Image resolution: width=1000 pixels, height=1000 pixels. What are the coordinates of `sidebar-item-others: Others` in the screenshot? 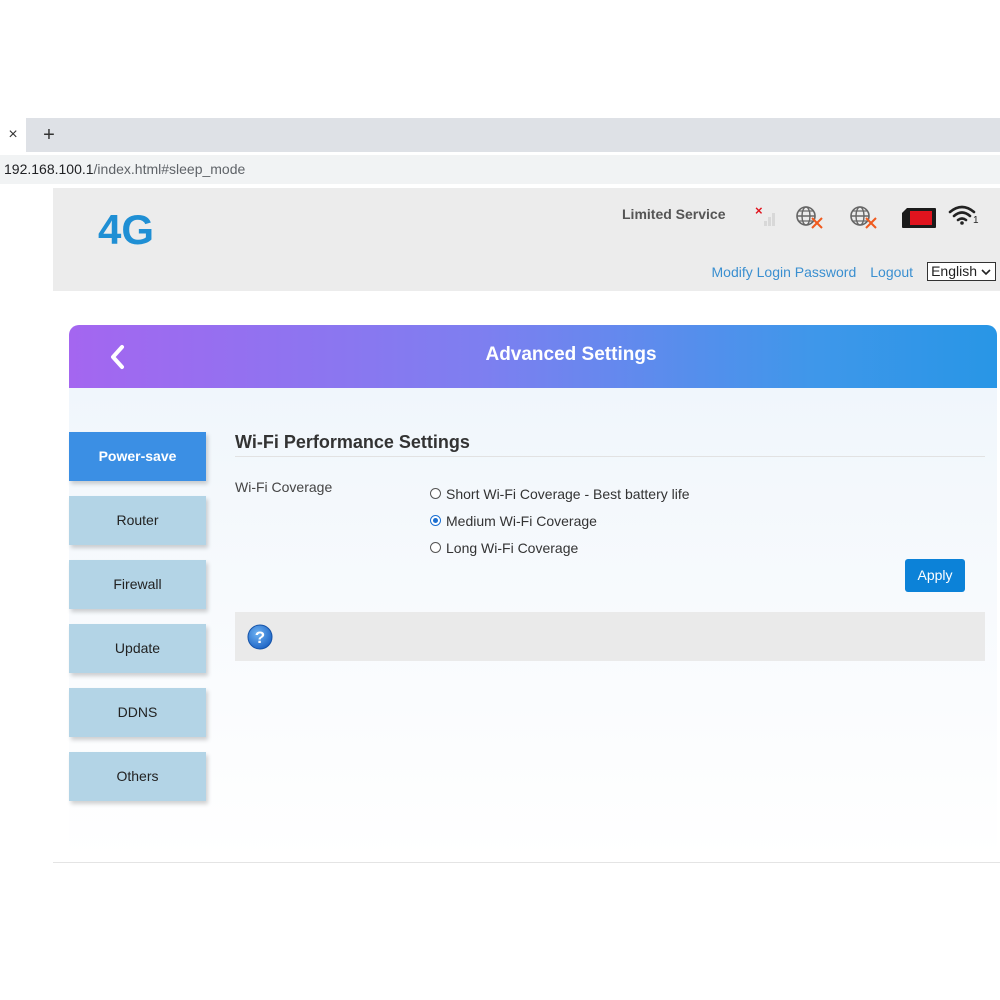 It's located at (137, 776).